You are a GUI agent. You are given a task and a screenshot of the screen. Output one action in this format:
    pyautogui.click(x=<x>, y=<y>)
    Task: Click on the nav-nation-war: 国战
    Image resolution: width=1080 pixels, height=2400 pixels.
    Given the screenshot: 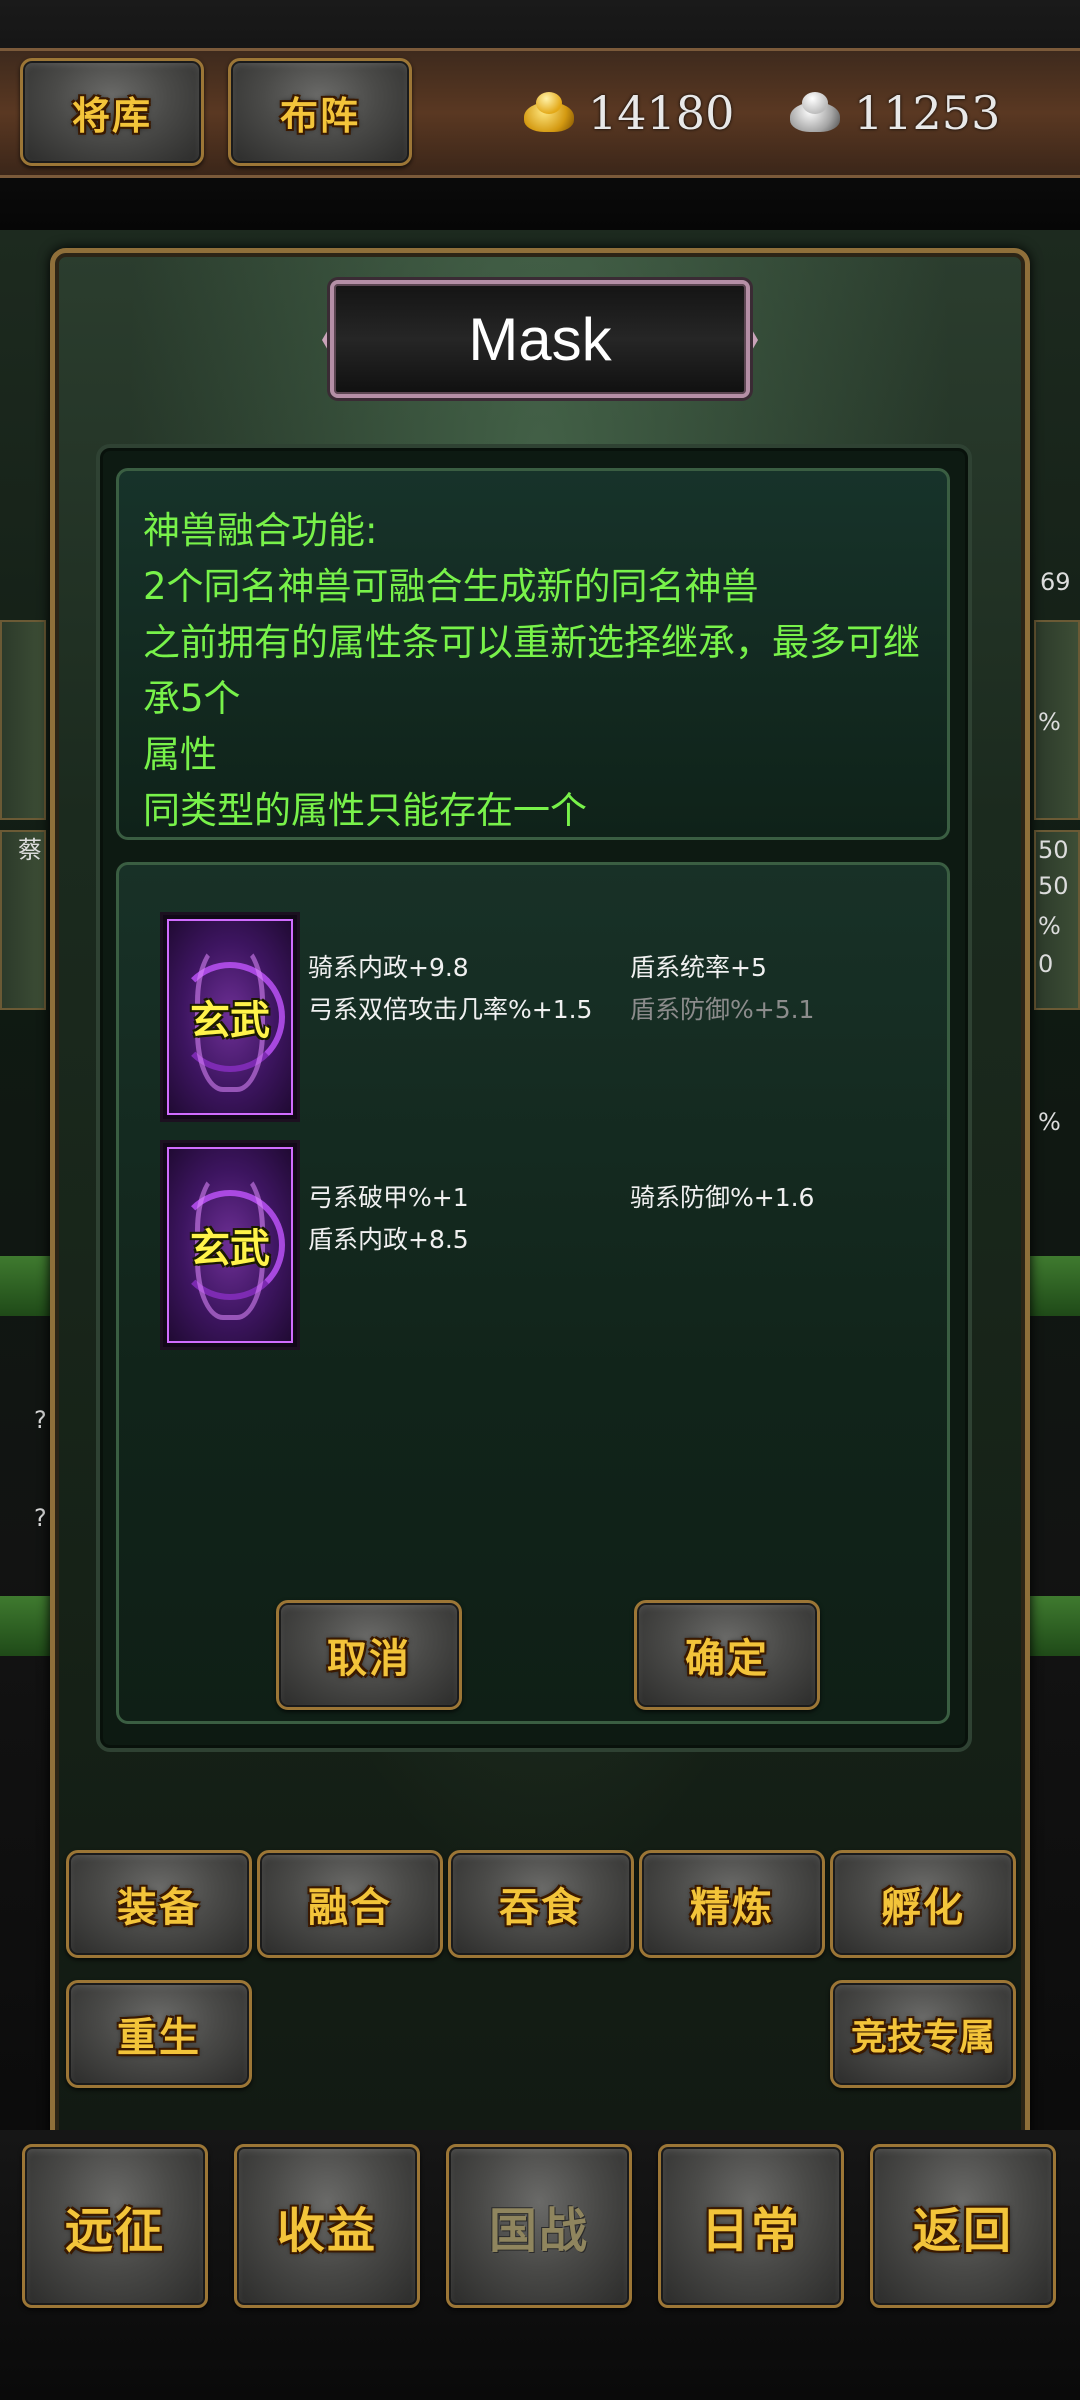 What is the action you would take?
    pyautogui.click(x=539, y=2226)
    